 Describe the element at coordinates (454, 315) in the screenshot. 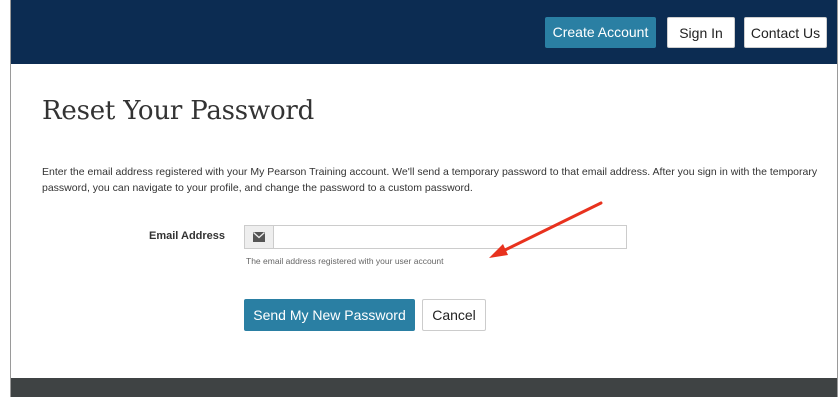

I see `cancel-button: Cancel` at that location.